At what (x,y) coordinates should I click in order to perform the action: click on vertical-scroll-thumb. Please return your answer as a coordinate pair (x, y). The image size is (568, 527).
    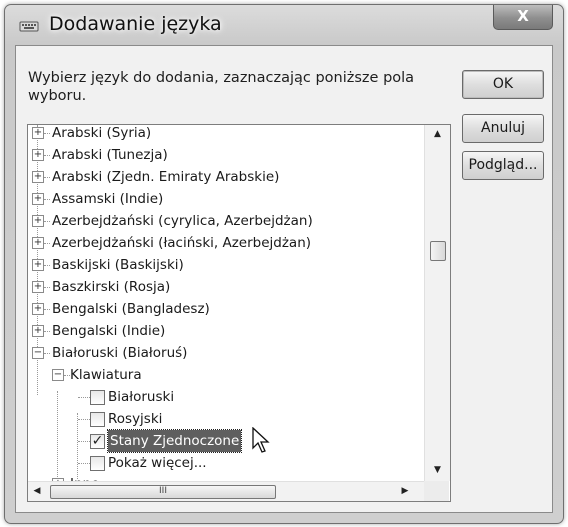
    Looking at the image, I should click on (438, 251).